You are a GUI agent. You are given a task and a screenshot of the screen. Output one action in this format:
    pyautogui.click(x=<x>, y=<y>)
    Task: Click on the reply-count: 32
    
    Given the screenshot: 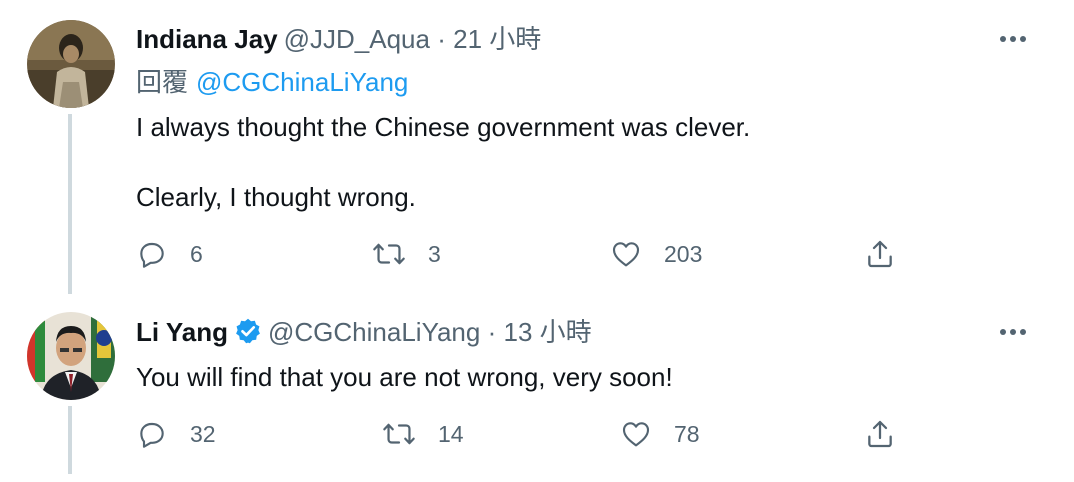 What is the action you would take?
    pyautogui.click(x=203, y=433)
    